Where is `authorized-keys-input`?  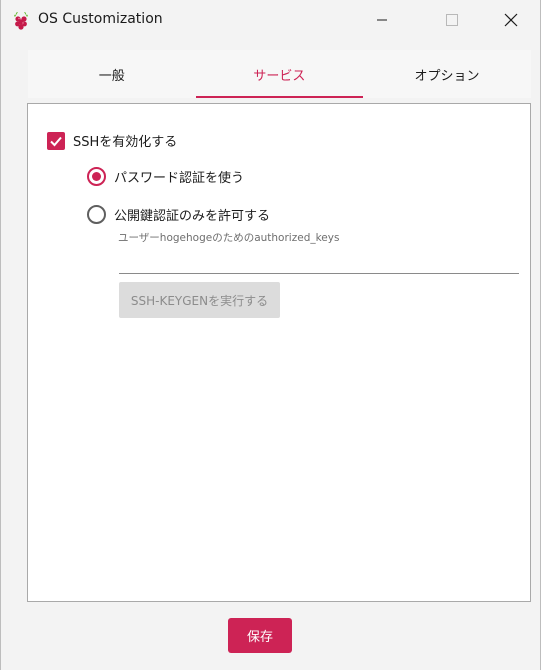 authorized-keys-input is located at coordinates (319, 264).